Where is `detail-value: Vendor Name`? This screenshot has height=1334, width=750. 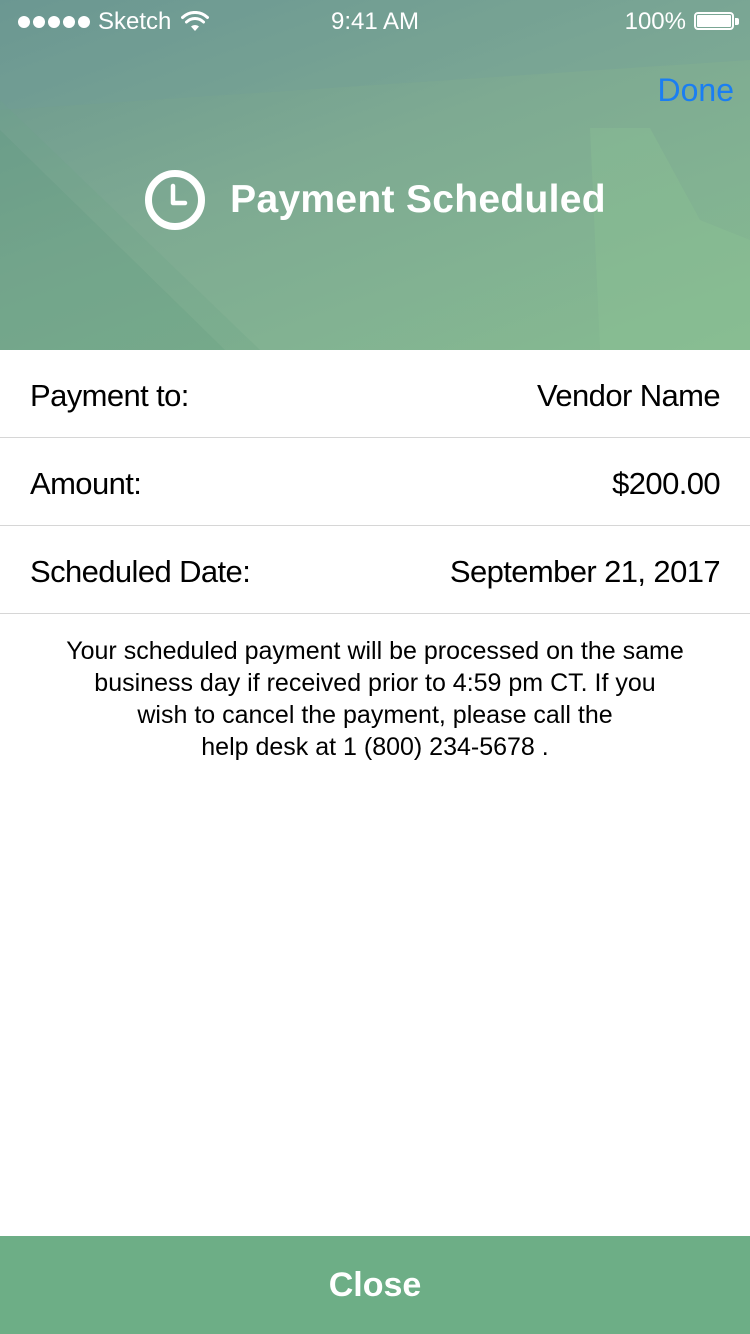
detail-value: Vendor Name is located at coordinates (629, 395).